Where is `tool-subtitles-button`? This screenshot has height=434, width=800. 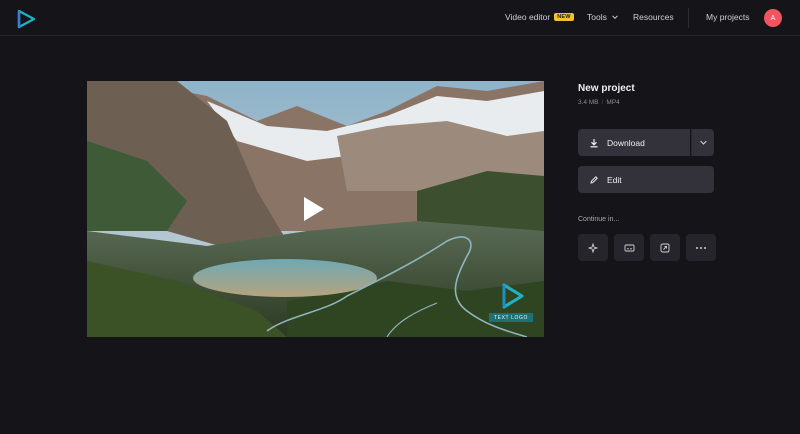 tool-subtitles-button is located at coordinates (629, 247).